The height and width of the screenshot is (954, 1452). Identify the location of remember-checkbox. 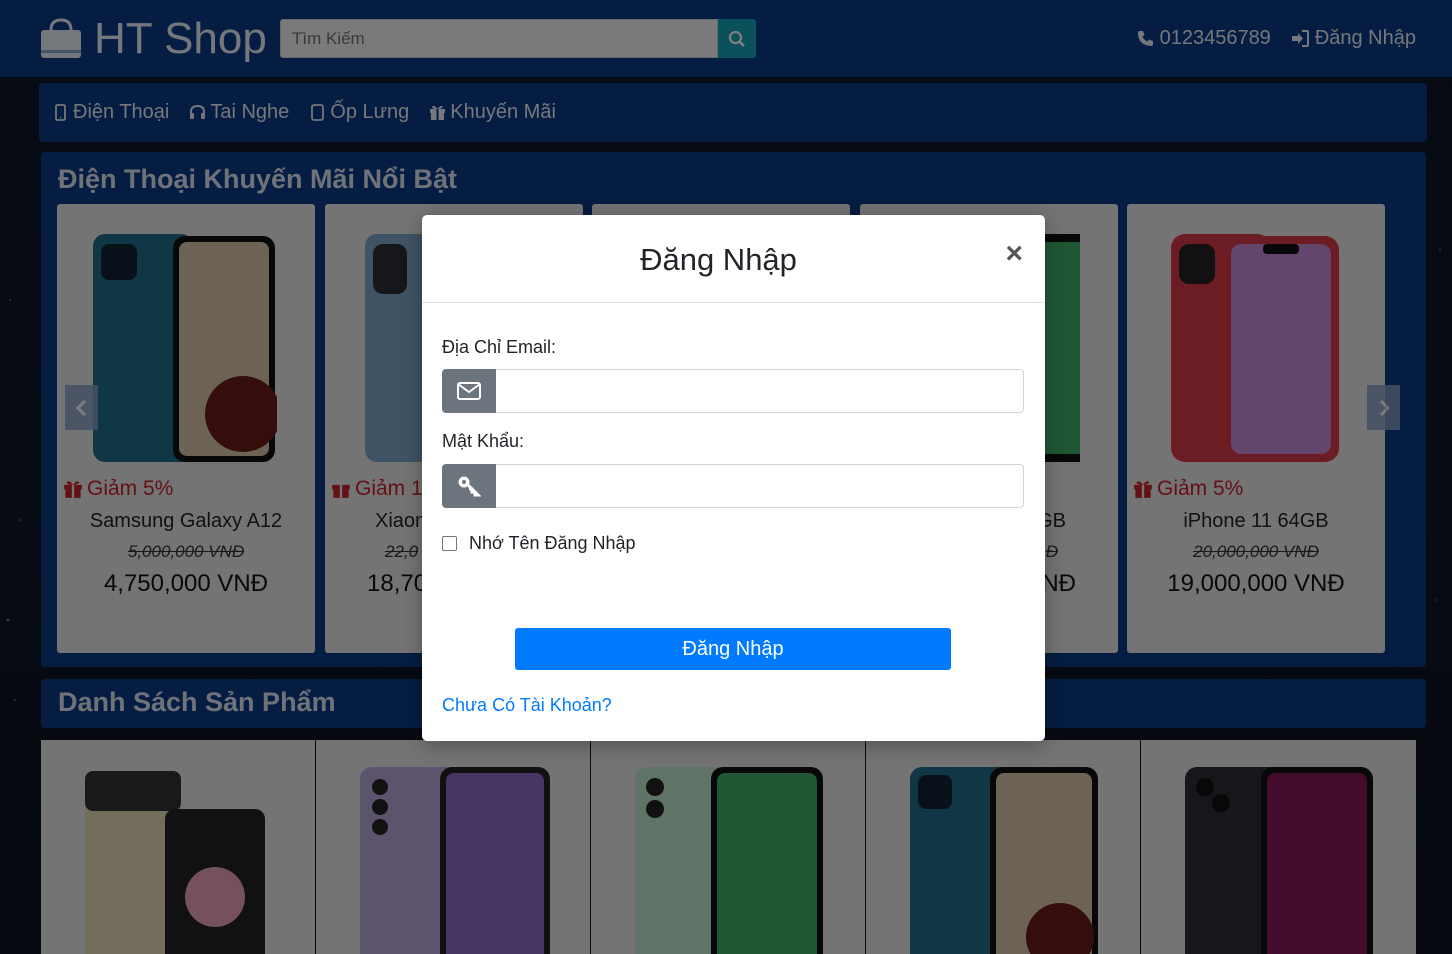
(449, 543).